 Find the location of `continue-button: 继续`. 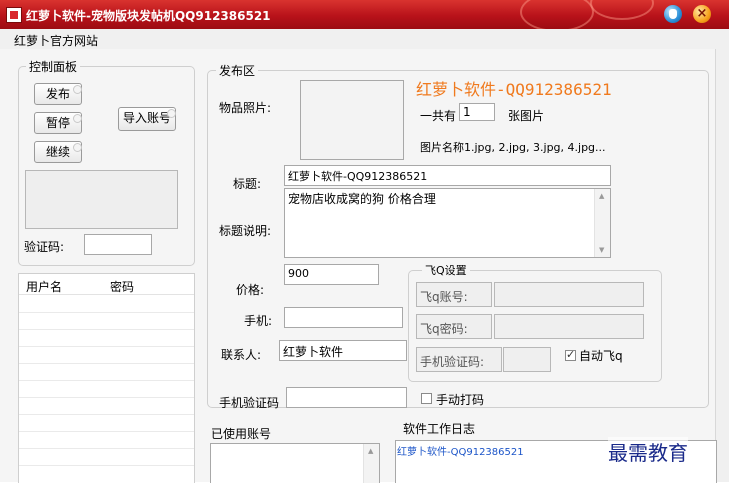

continue-button: 继续 is located at coordinates (58, 152).